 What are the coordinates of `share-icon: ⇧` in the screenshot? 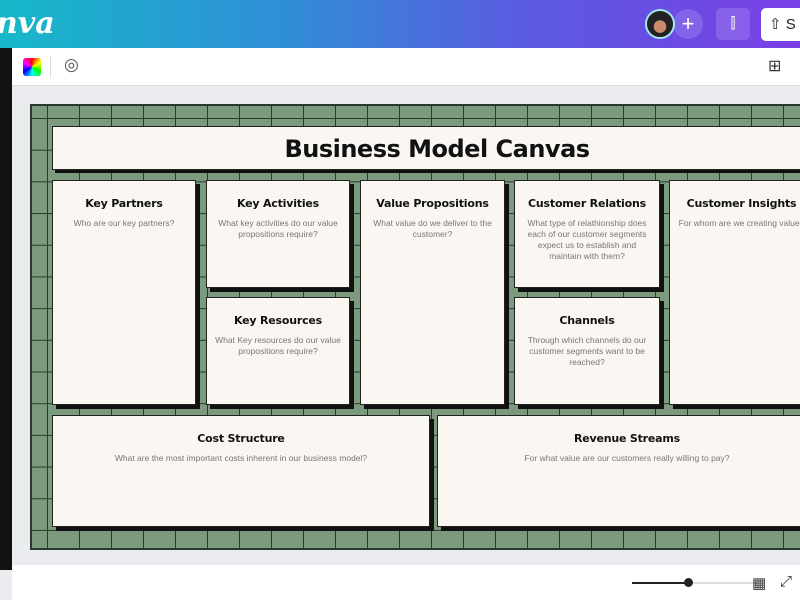 It's located at (775, 24).